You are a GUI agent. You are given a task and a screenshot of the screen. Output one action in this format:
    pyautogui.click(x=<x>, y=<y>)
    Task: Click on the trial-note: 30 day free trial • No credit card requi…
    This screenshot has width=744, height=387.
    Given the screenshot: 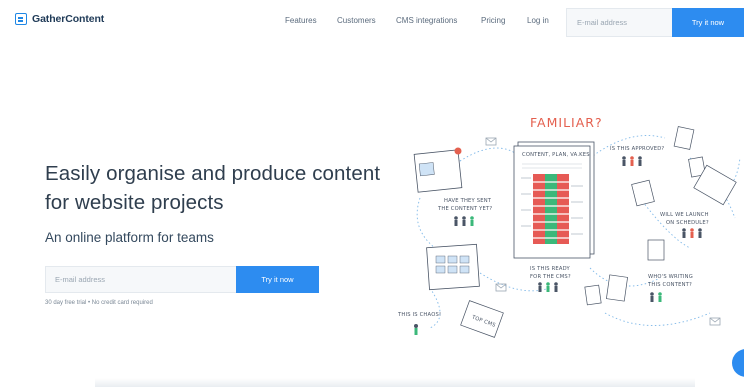 What is the action you would take?
    pyautogui.click(x=99, y=303)
    